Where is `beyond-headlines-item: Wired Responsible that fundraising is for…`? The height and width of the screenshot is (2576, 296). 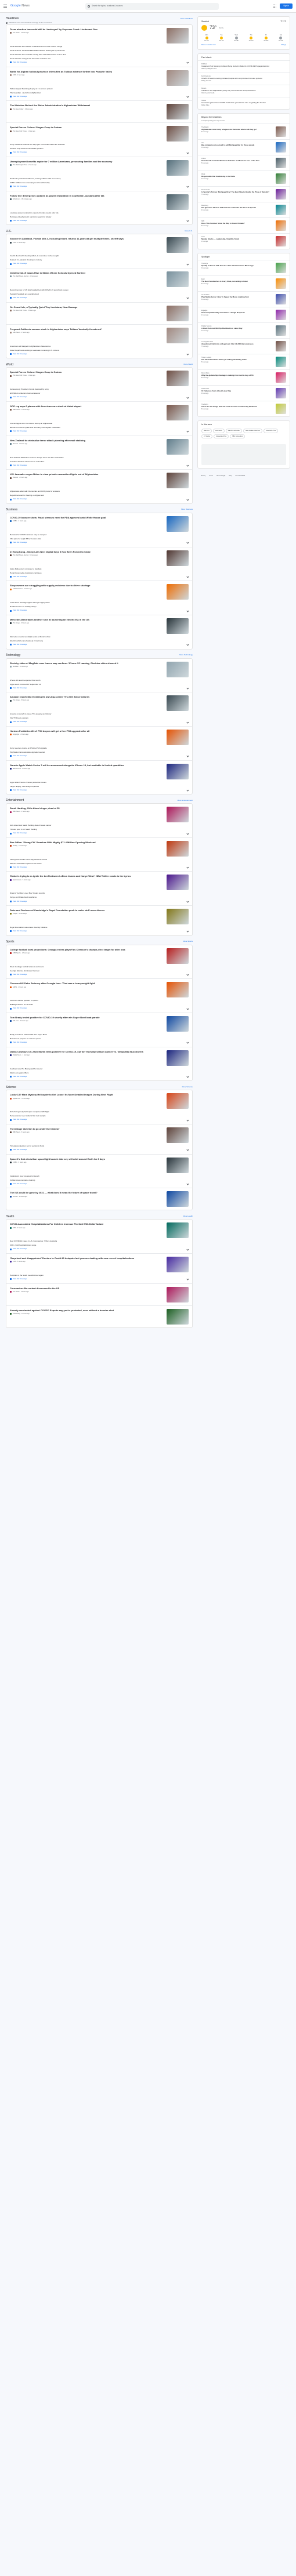
beyond-headlines-item: Wired Responsible that fundraising is for… is located at coordinates (244, 178).